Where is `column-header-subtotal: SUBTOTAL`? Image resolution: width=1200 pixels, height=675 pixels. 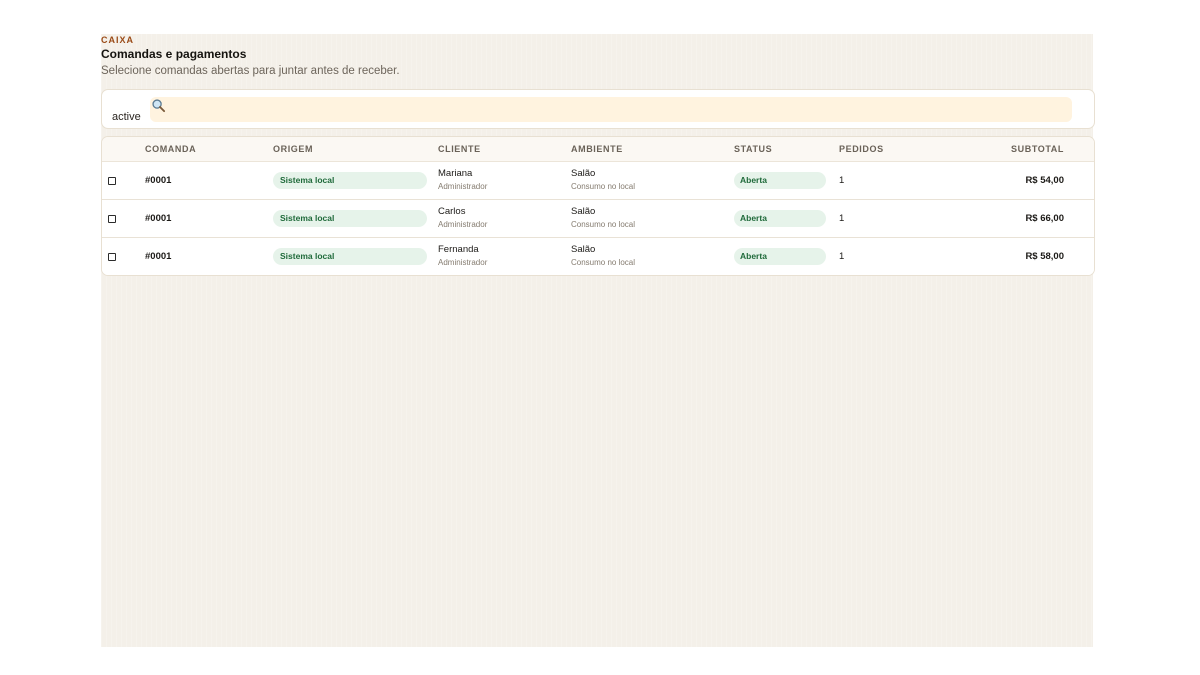 column-header-subtotal: SUBTOTAL is located at coordinates (1037, 149).